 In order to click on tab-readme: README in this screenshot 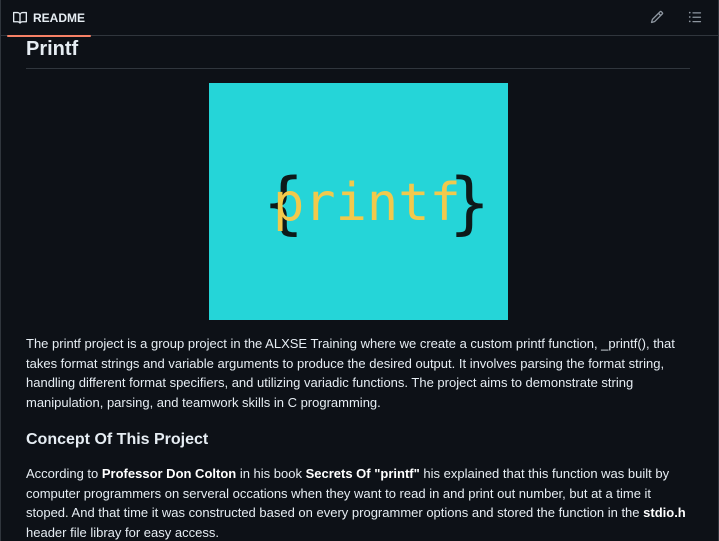, I will do `click(49, 18)`.